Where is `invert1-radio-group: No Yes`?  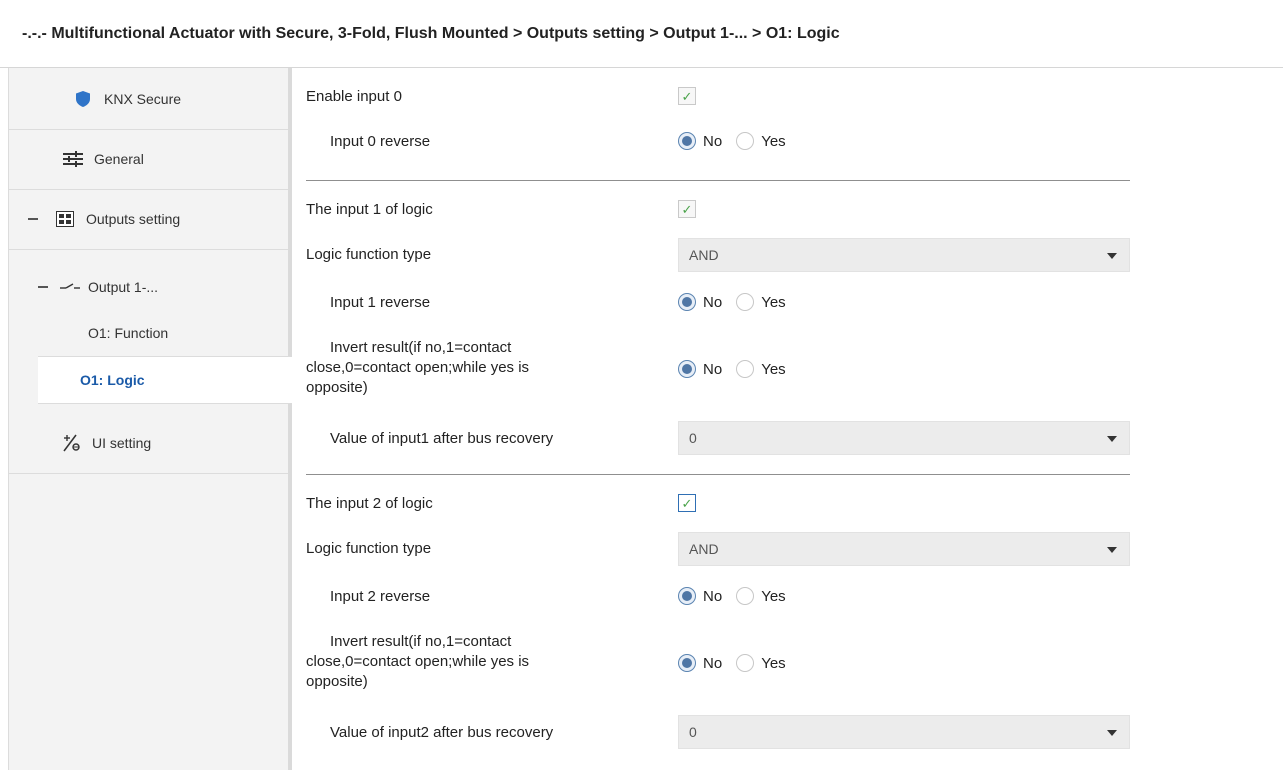
invert1-radio-group: No Yes is located at coordinates (739, 369).